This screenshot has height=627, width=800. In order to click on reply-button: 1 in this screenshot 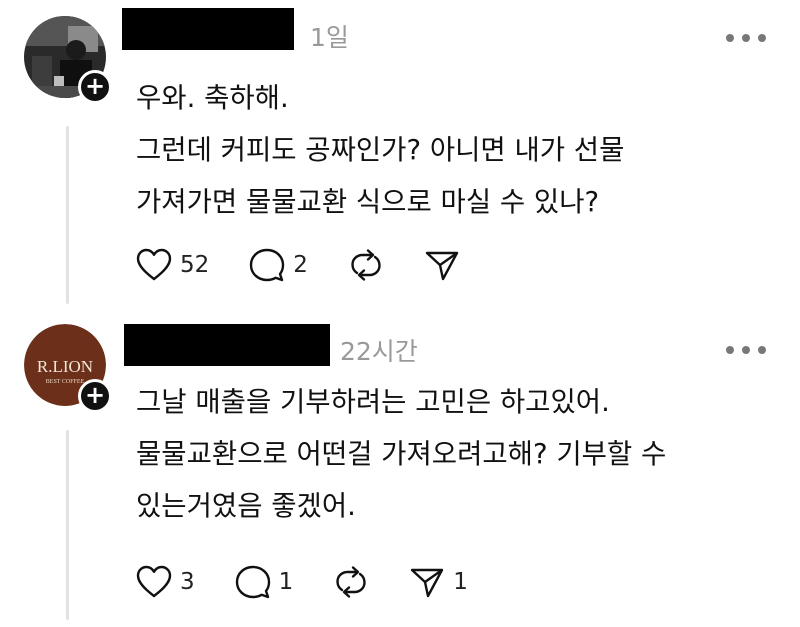, I will do `click(264, 582)`.